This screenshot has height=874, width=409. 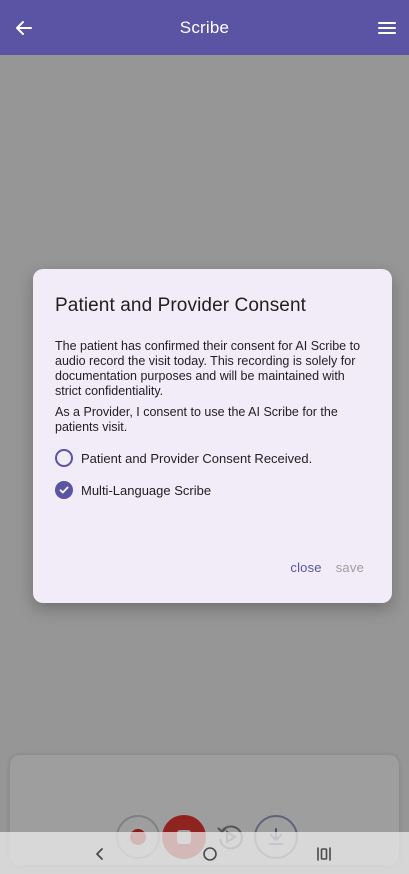 I want to click on nav-back-icon, so click(x=99, y=854).